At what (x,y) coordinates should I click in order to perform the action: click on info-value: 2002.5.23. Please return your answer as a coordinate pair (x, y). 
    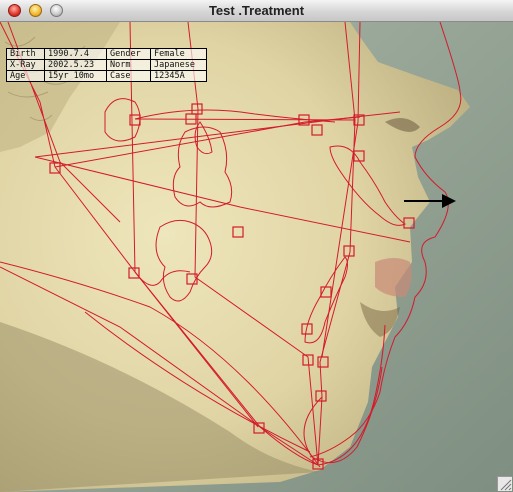
    Looking at the image, I should click on (75, 65).